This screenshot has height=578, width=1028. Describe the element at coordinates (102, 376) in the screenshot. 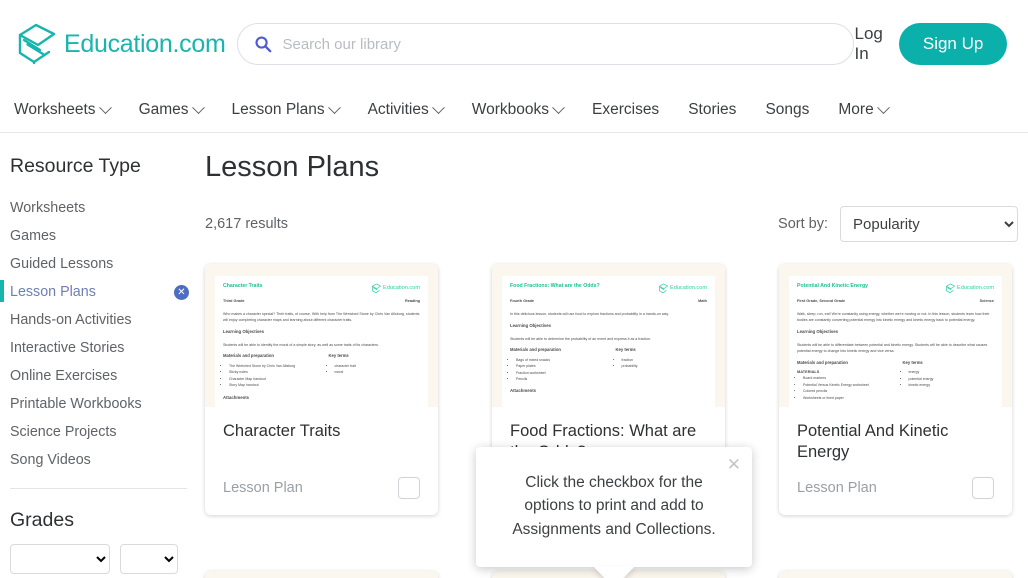

I see `sidebar-item-online-exercises: Online Exercises` at that location.